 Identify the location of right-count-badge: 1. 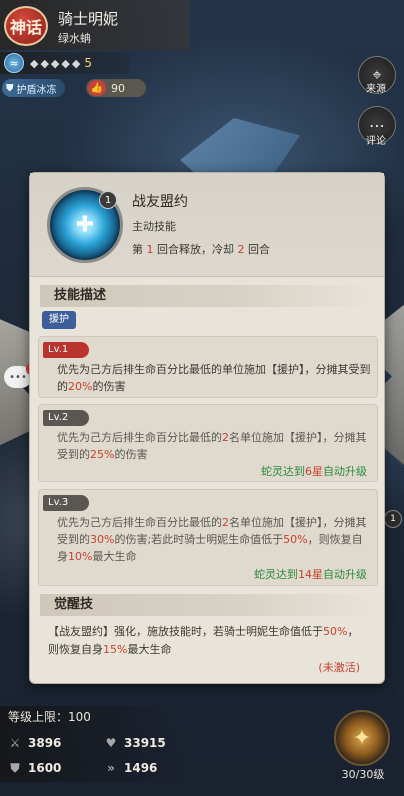
(393, 519).